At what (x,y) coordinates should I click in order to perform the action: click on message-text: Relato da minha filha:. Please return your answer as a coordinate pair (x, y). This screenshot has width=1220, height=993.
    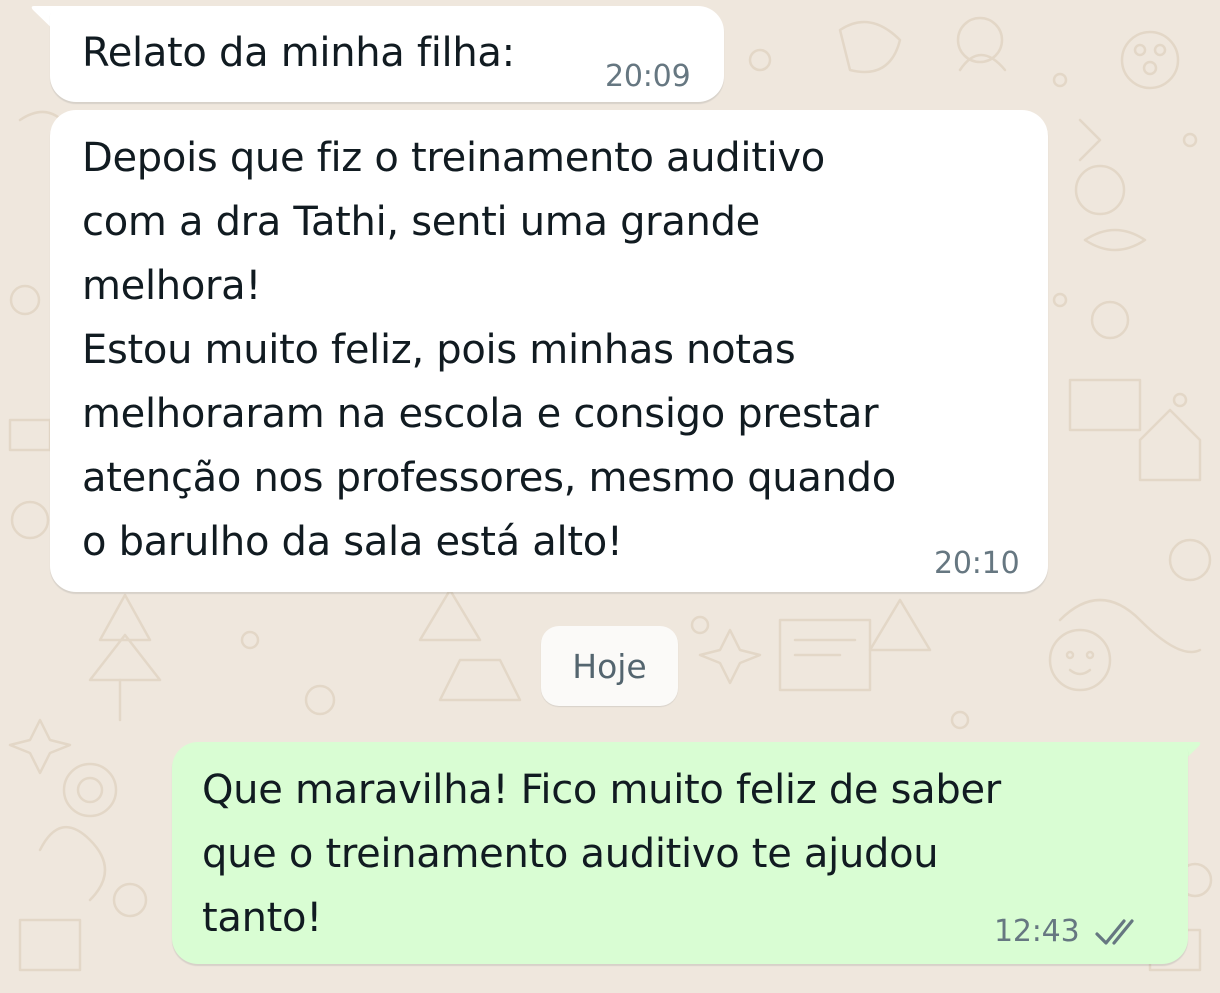
    Looking at the image, I should click on (298, 53).